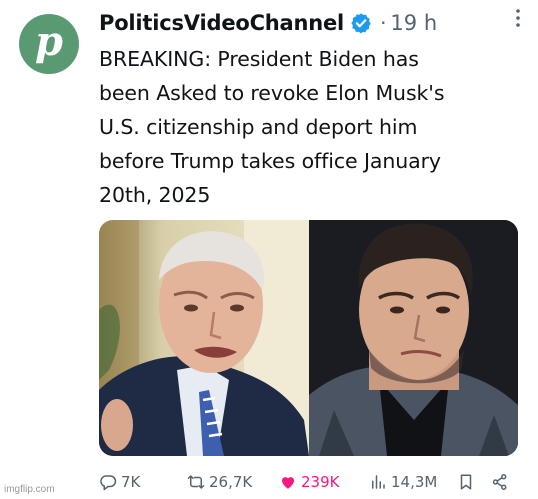  I want to click on like-count: 239K, so click(320, 482).